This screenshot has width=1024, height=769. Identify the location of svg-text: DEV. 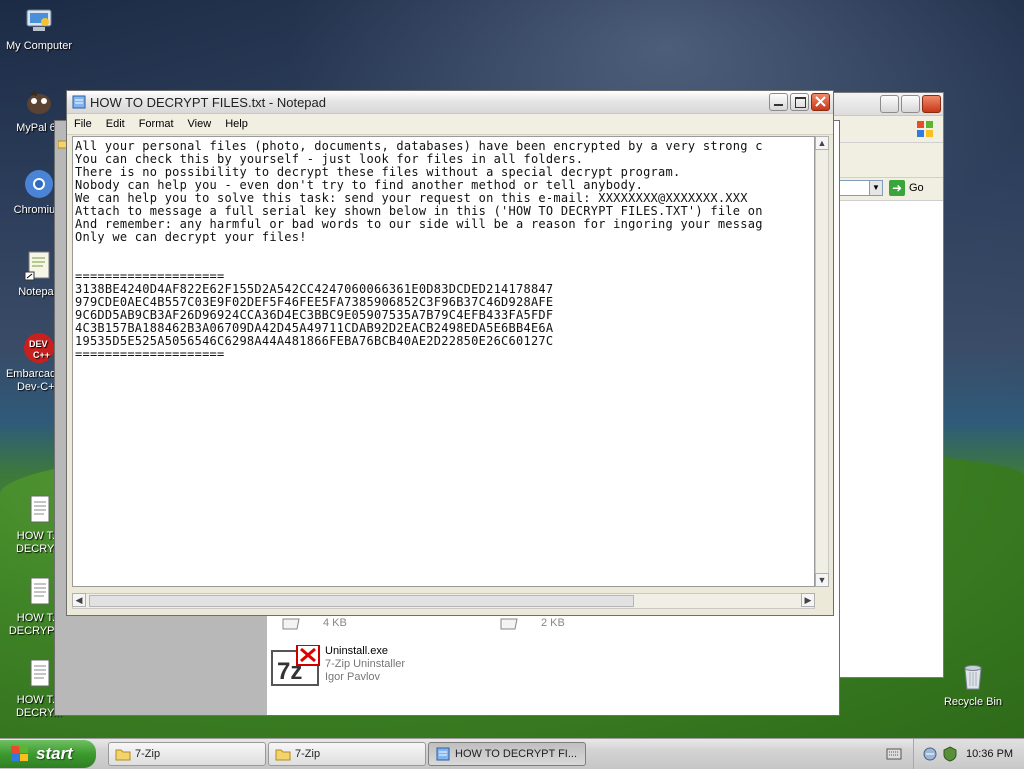
(38, 344).